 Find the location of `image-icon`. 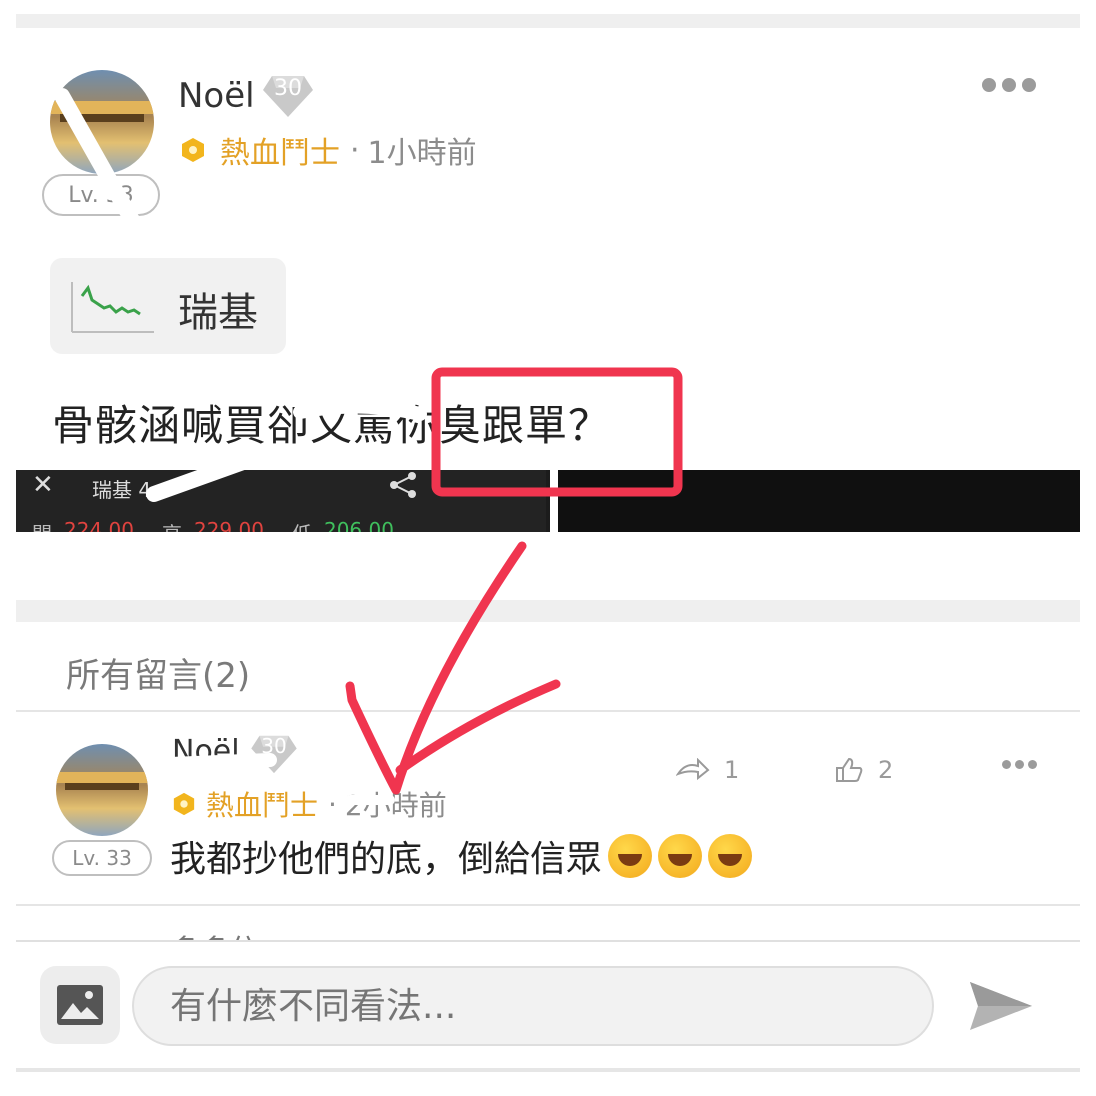

image-icon is located at coordinates (80, 1005).